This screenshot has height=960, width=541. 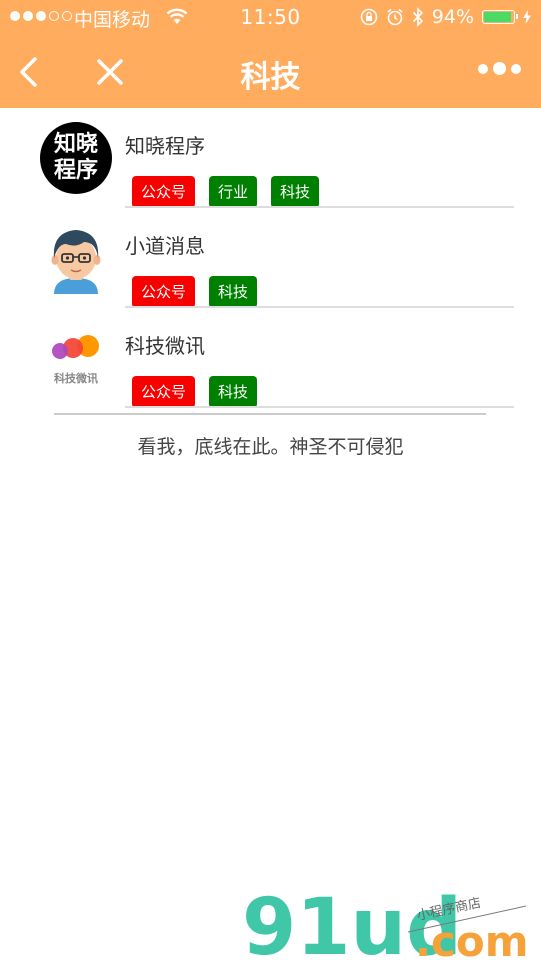 What do you see at coordinates (319, 407) in the screenshot?
I see `divider` at bounding box center [319, 407].